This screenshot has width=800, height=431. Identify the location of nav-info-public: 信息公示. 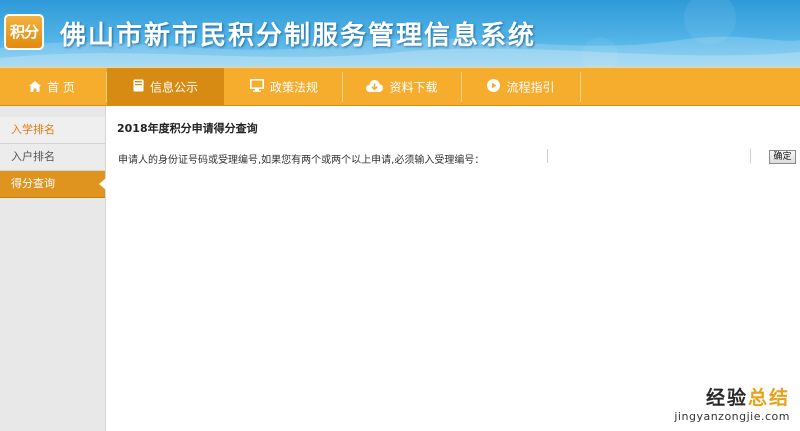
(165, 87).